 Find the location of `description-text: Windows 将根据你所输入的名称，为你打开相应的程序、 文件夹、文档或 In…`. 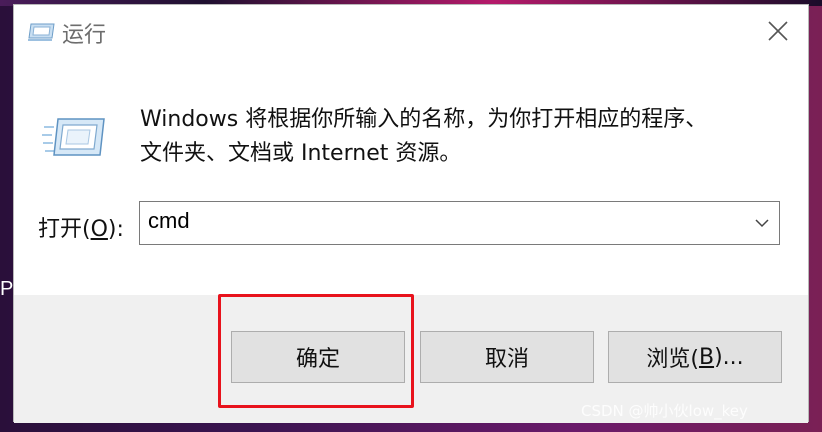

description-text: Windows 将根据你所输入的名称，为你打开相应的程序、 文件夹、文档或 In… is located at coordinates (460, 137).